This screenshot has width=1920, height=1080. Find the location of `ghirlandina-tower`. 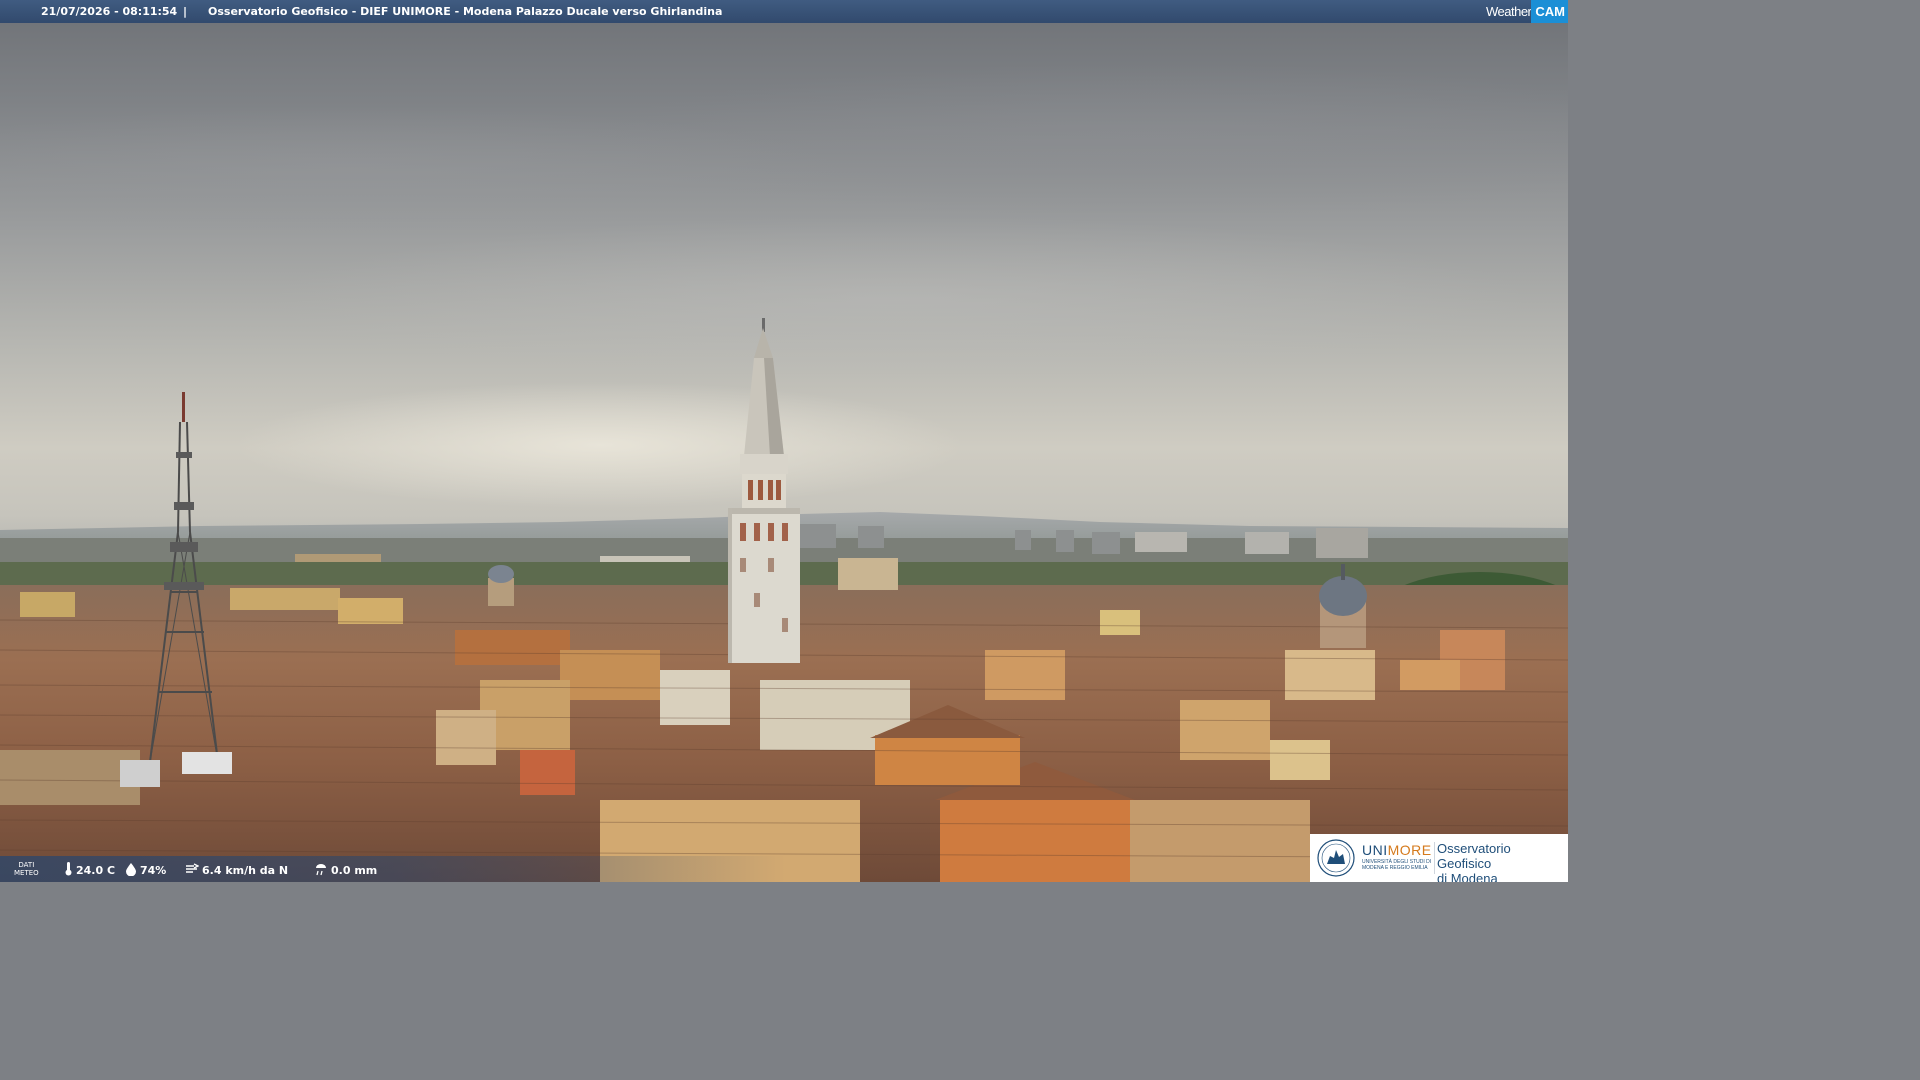

ghirlandina-tower is located at coordinates (764, 490).